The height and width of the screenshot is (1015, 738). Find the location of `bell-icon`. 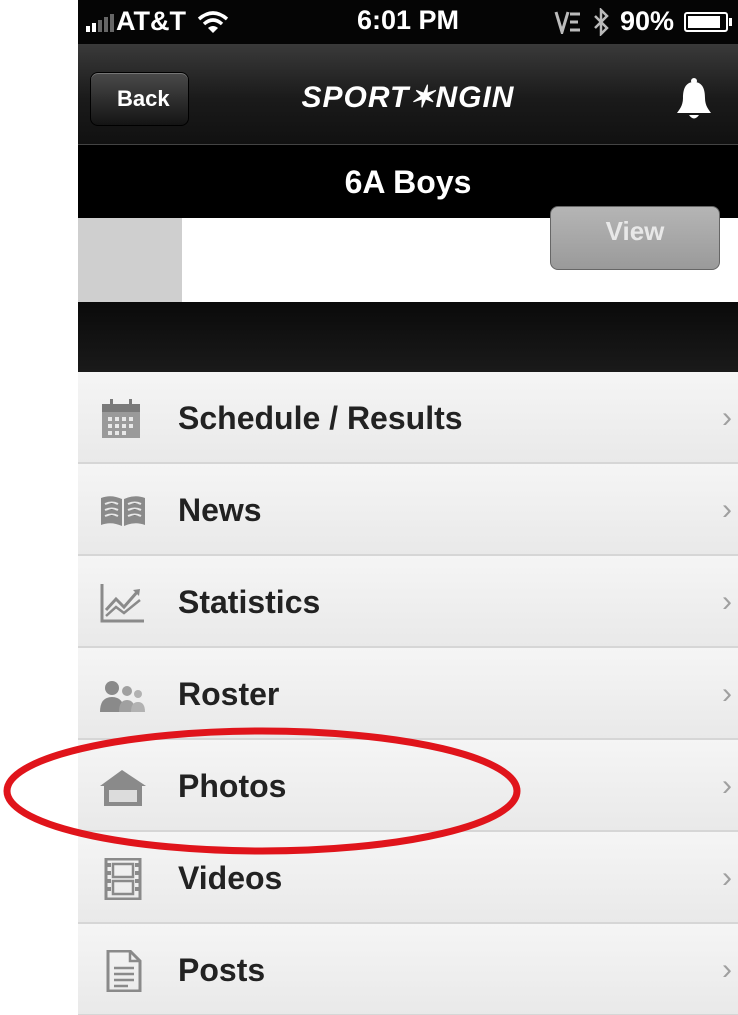

bell-icon is located at coordinates (694, 100).